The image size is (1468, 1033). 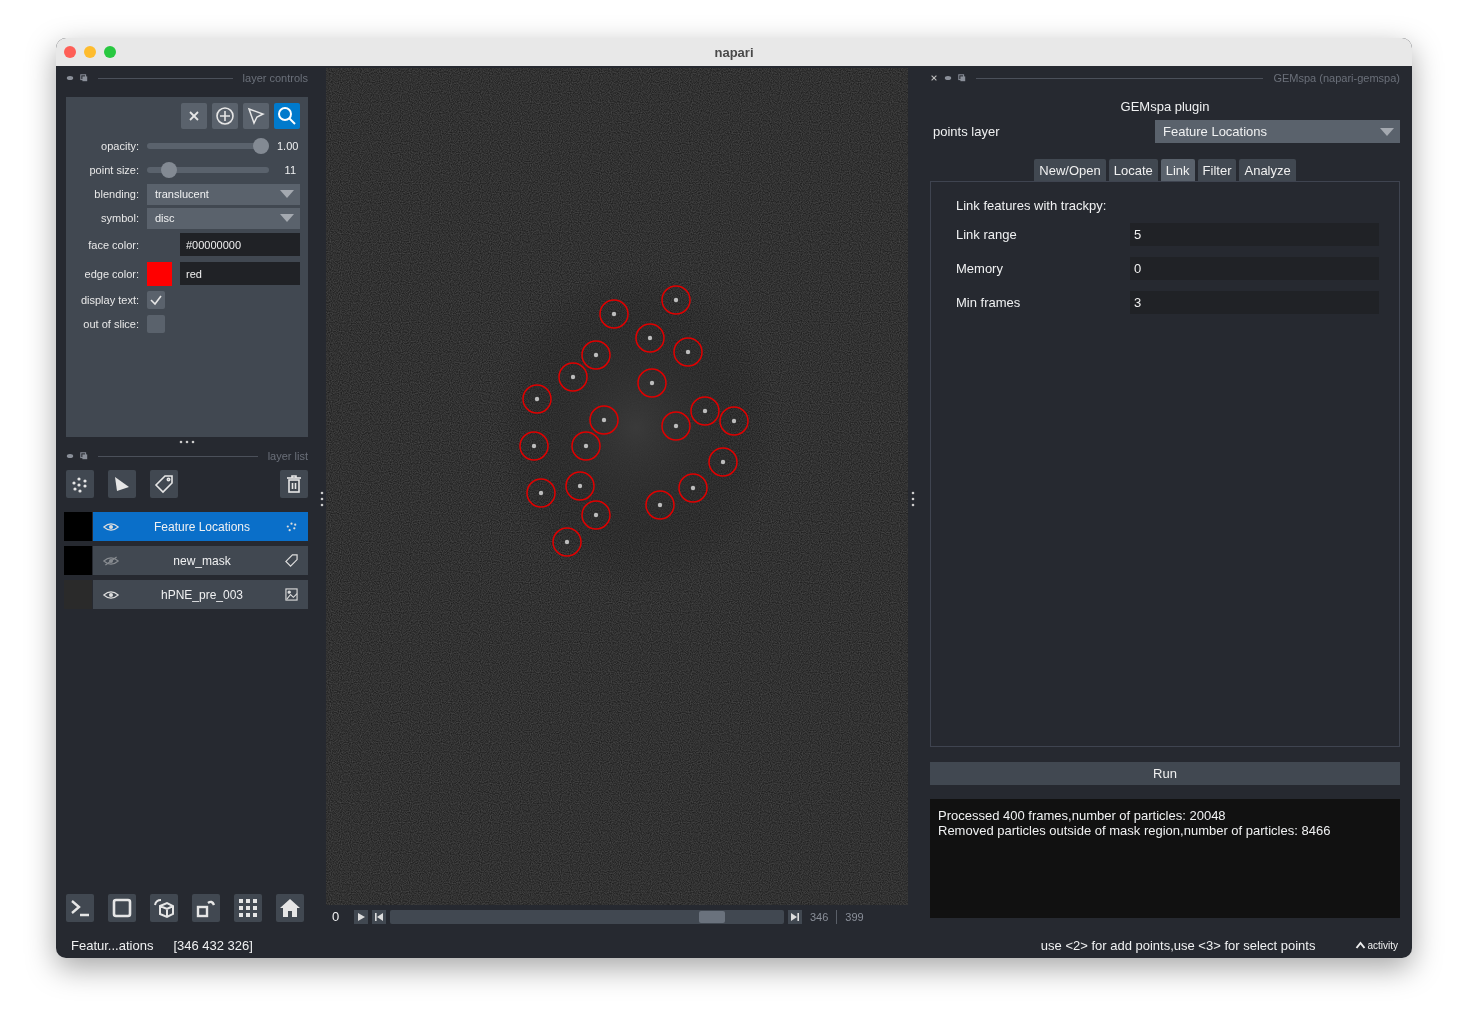 What do you see at coordinates (987, 234) in the screenshot?
I see `field-label: Link range` at bounding box center [987, 234].